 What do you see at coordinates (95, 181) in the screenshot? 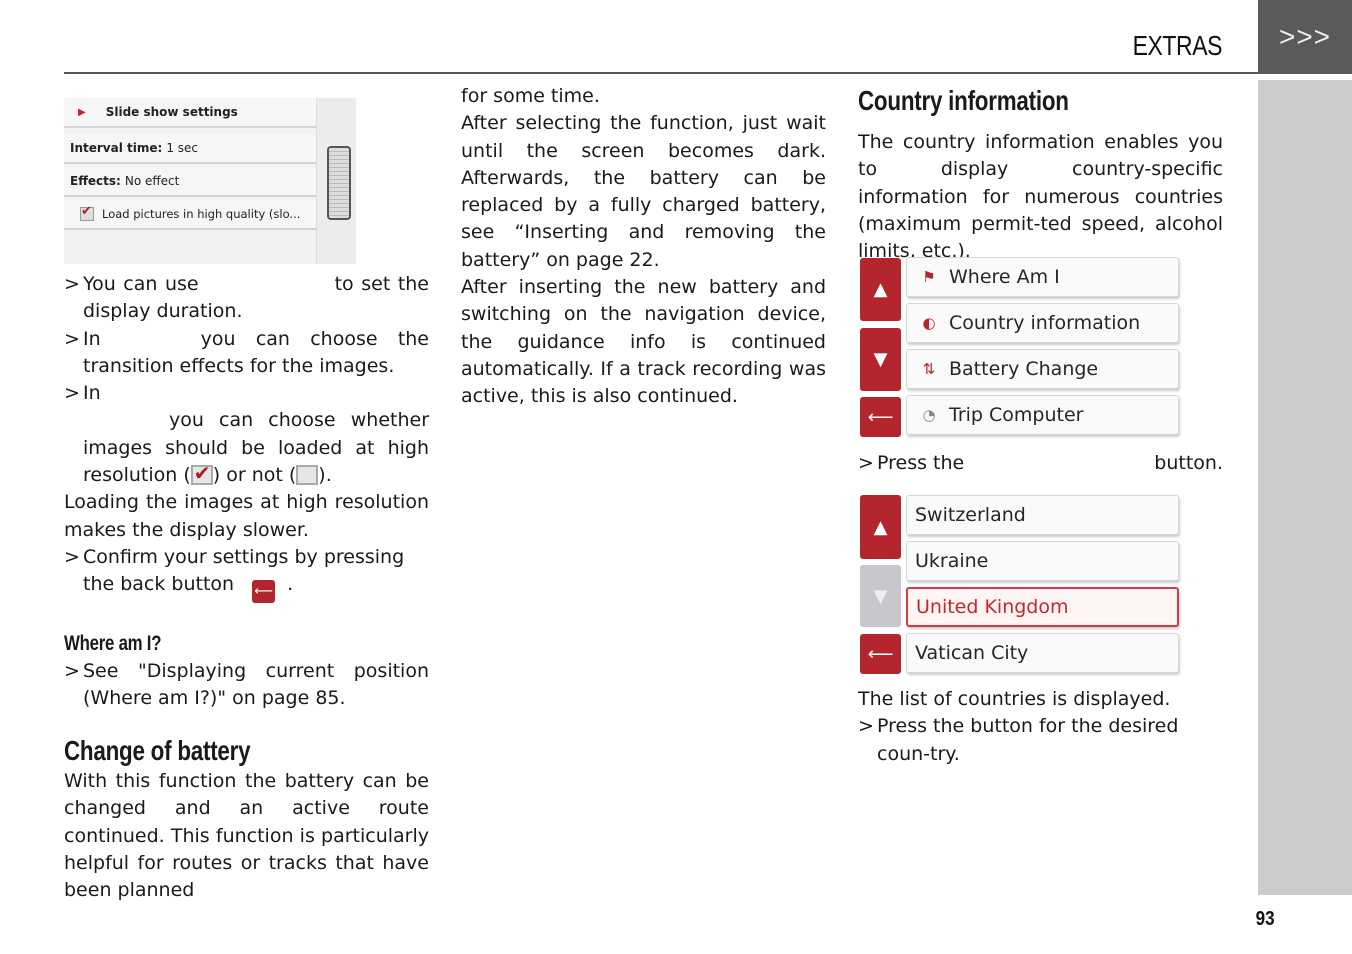
I see `effects-label: Effects:` at bounding box center [95, 181].